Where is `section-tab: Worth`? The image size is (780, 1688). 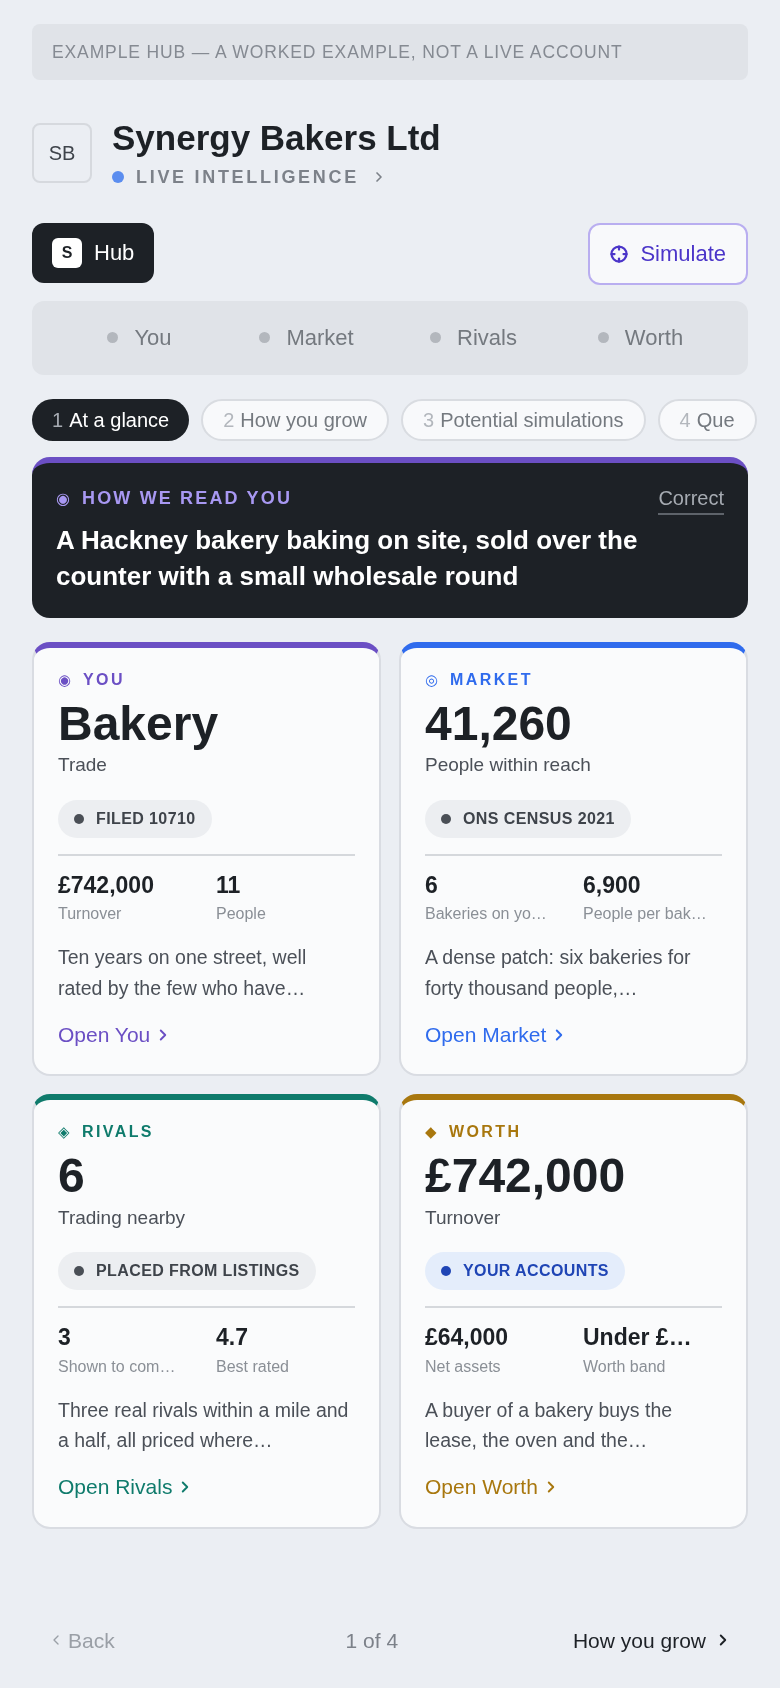
section-tab: Worth is located at coordinates (640, 338).